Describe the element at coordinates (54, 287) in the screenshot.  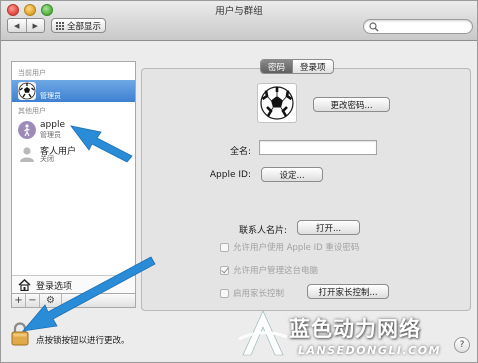
I see `login-options-label: 登录选项` at that location.